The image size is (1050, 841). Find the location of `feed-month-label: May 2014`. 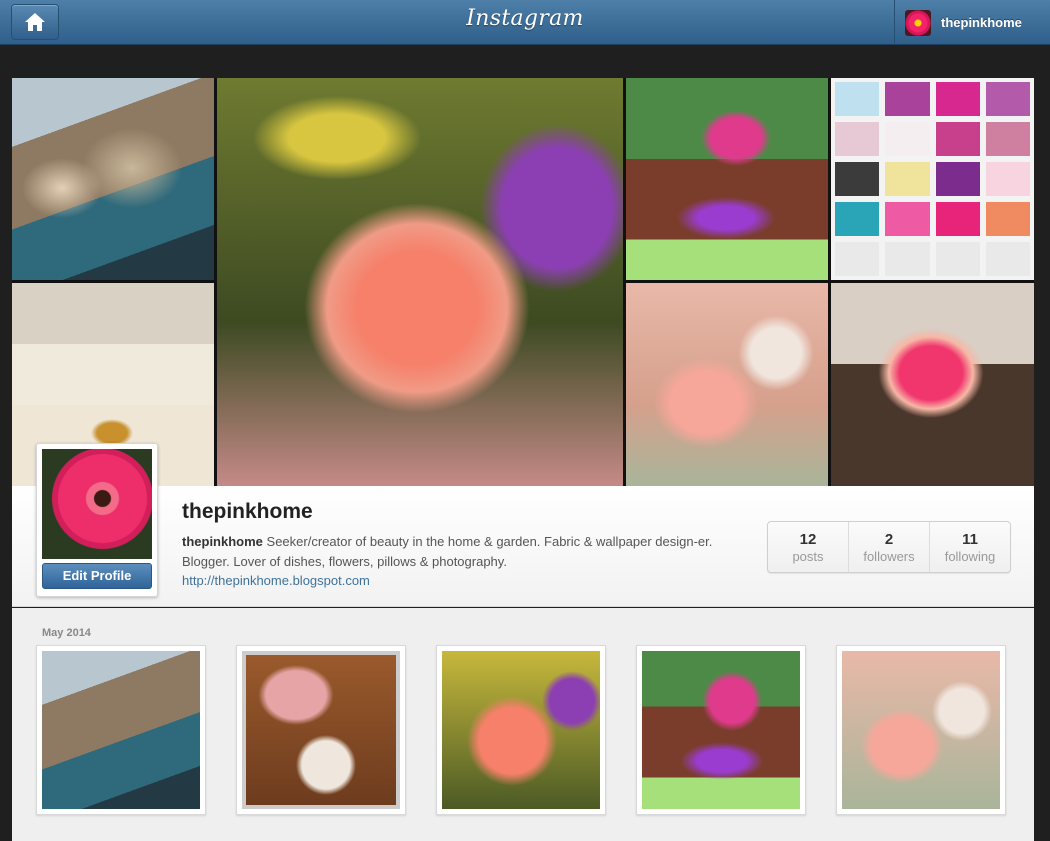

feed-month-label: May 2014 is located at coordinates (66, 633).